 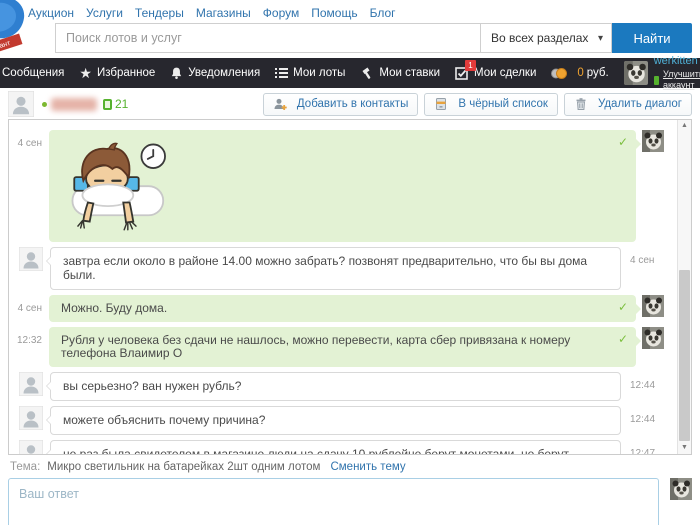 I want to click on site-logo-icon: гарант, so click(x=18, y=30).